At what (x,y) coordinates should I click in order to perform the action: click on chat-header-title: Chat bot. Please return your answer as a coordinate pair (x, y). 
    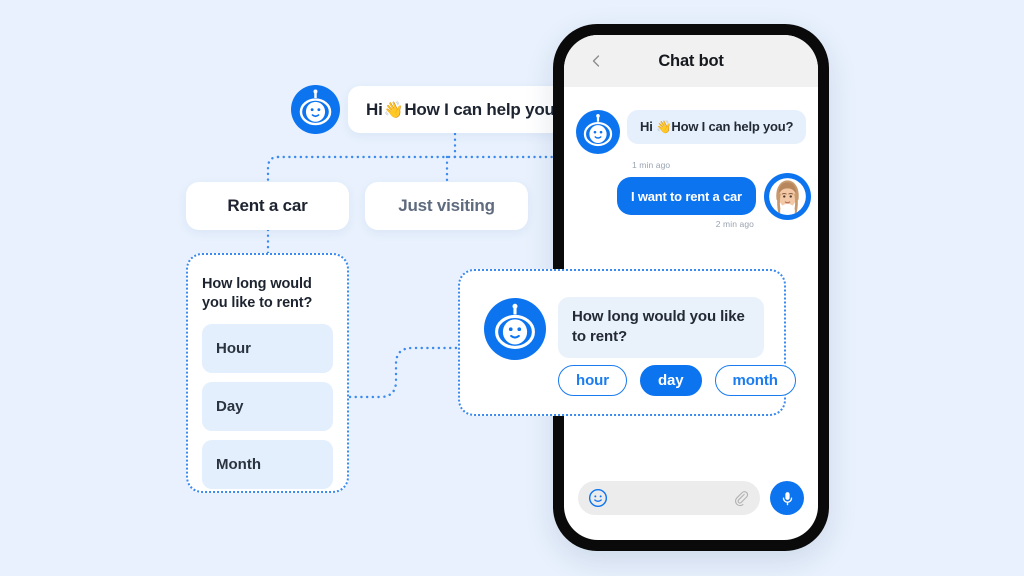
    Looking at the image, I should click on (691, 60).